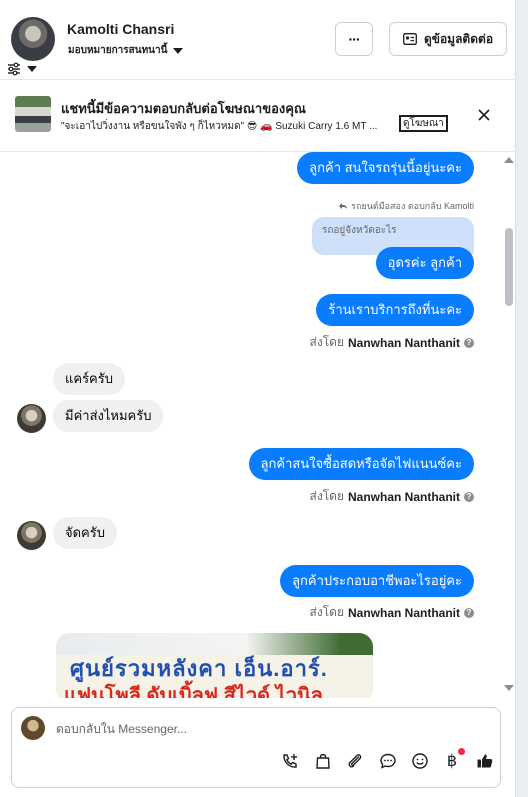  What do you see at coordinates (85, 533) in the screenshot?
I see `incoming-message: จัดครับ` at bounding box center [85, 533].